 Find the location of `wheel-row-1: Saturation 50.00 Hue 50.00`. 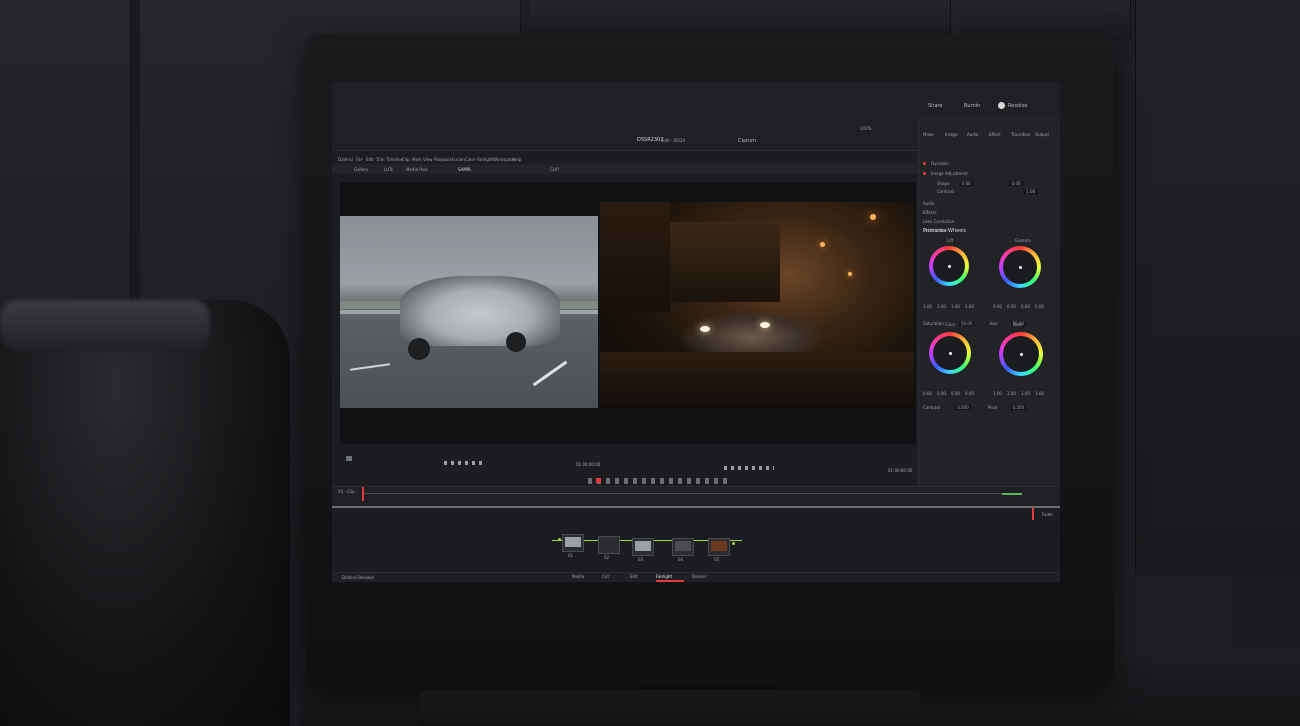

wheel-row-1: Saturation 50.00 Hue 50.00 is located at coordinates (990, 319).